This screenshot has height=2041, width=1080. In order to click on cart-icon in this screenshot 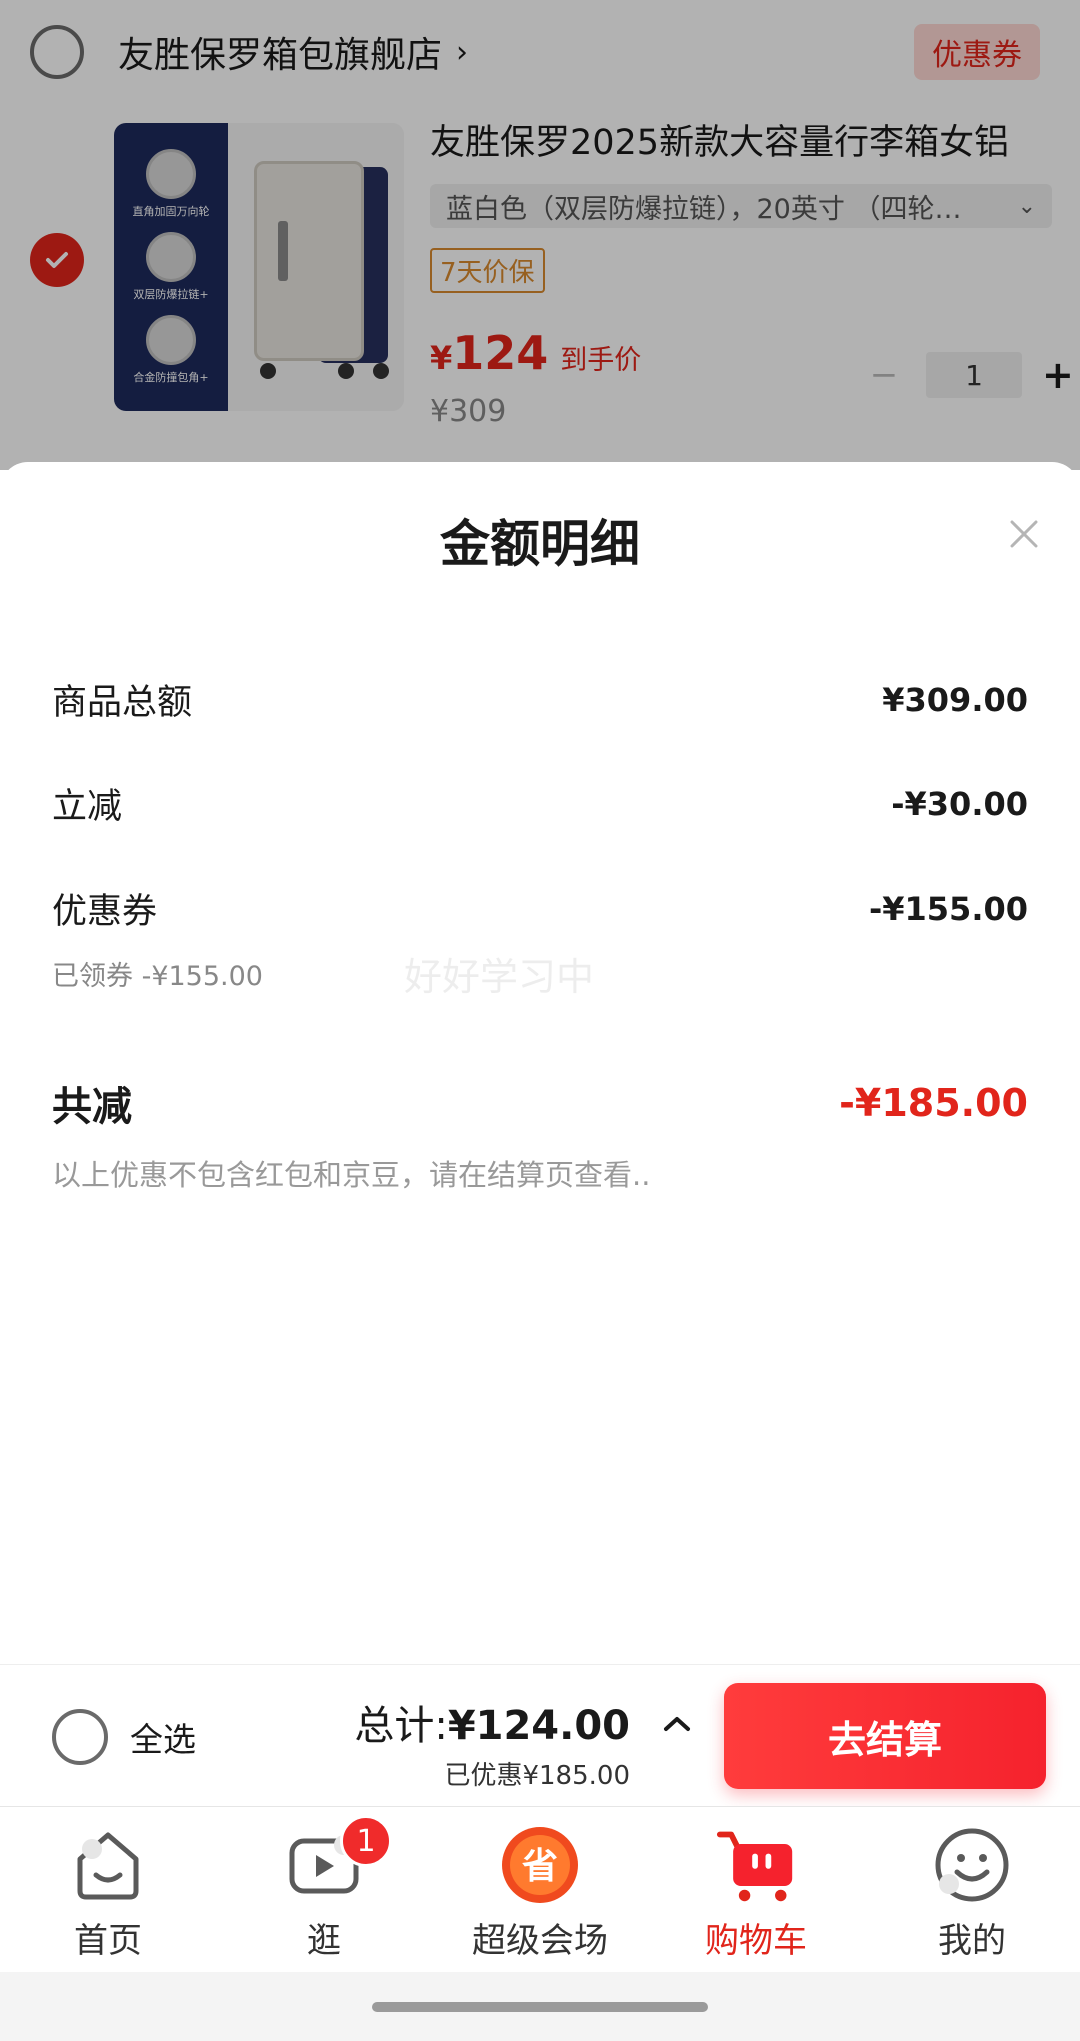, I will do `click(756, 1865)`.